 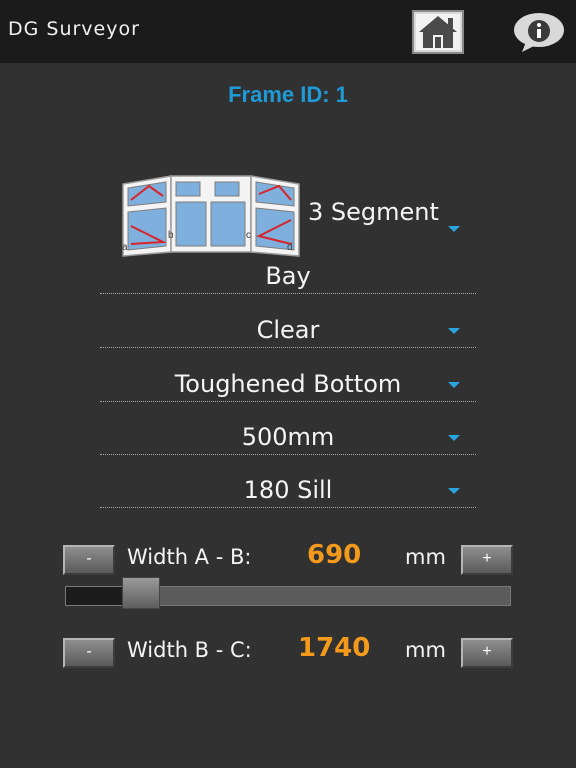 I want to click on app-bar: DG Surveyor, so click(x=288, y=31).